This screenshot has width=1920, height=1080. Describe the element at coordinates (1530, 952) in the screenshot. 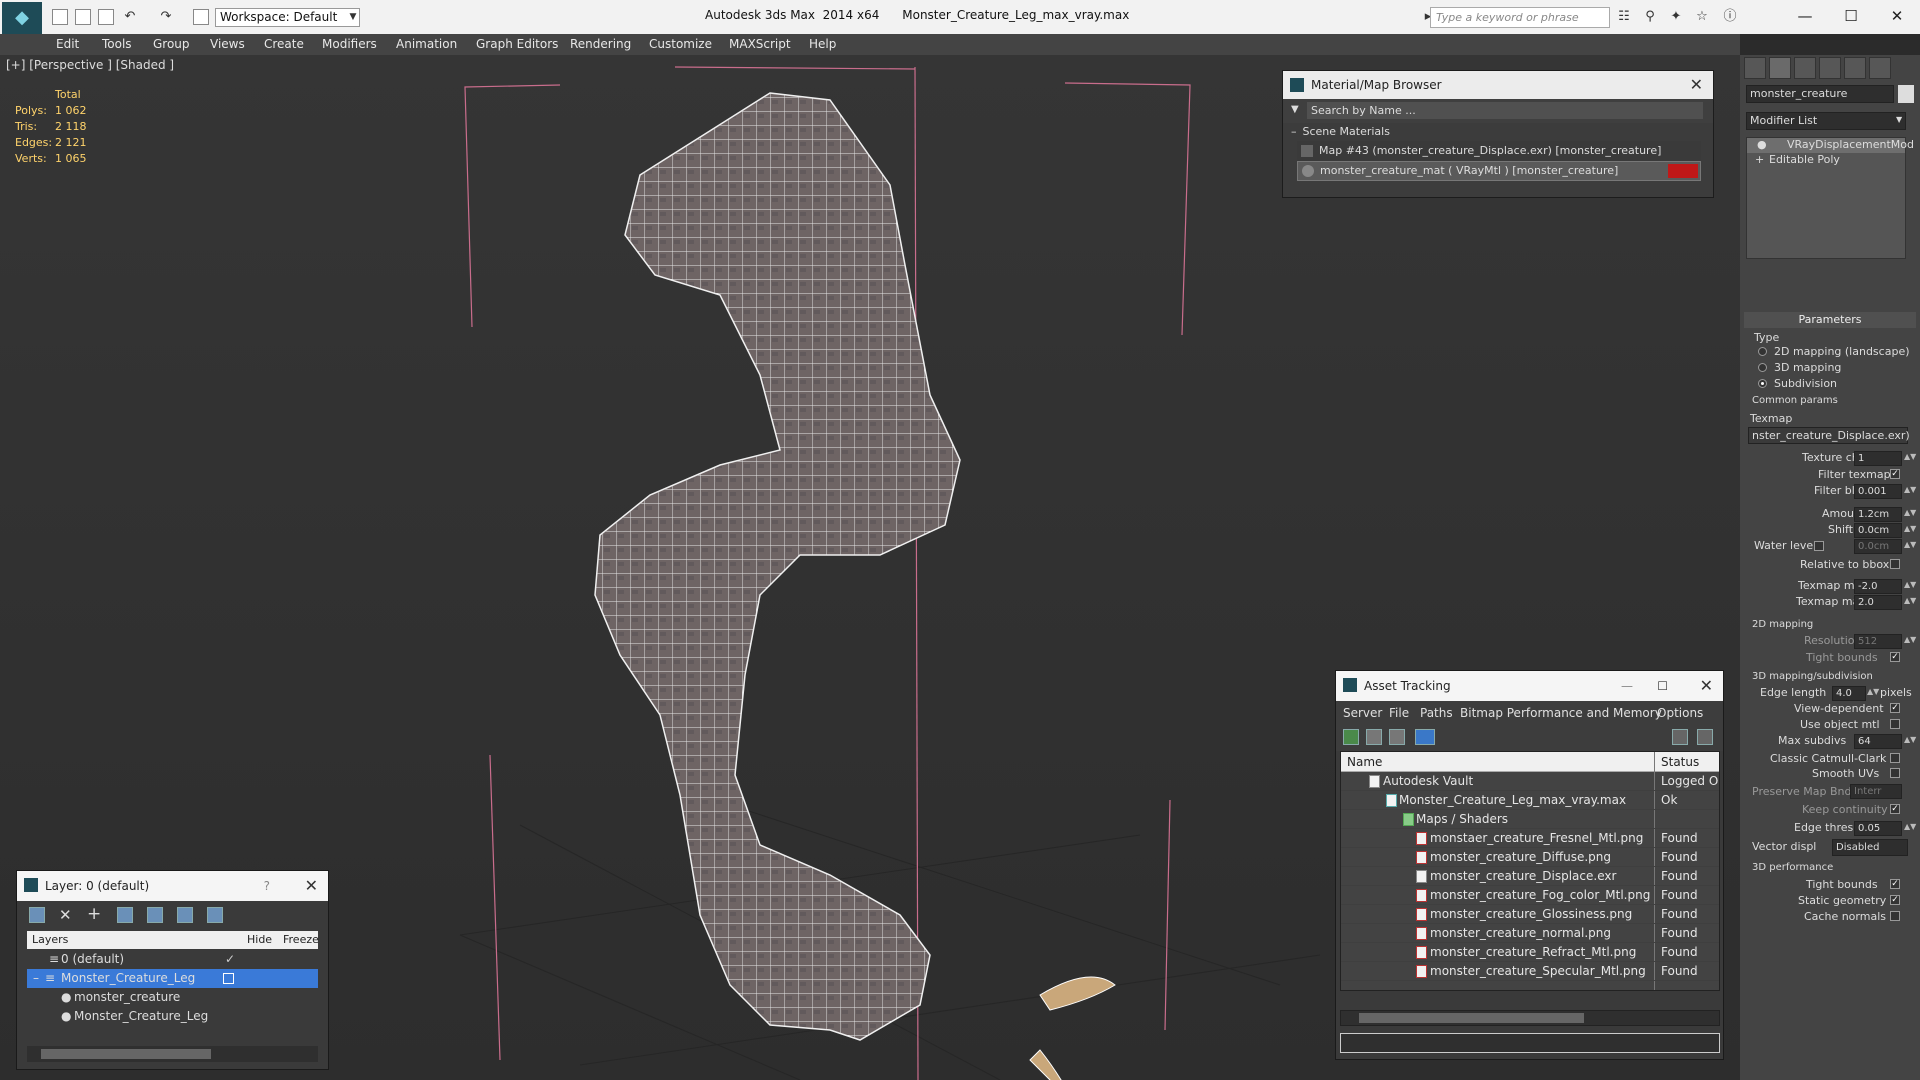

I see `table-row: monster_creature_Refract_Mtl.png Found` at that location.